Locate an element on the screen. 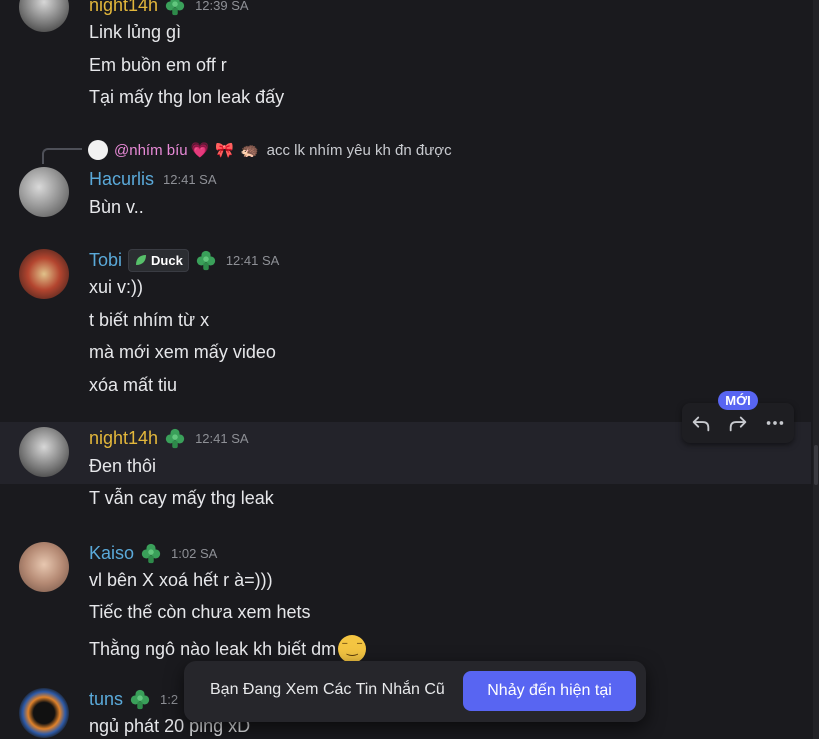 The height and width of the screenshot is (739, 819). reply-icon is located at coordinates (701, 423).